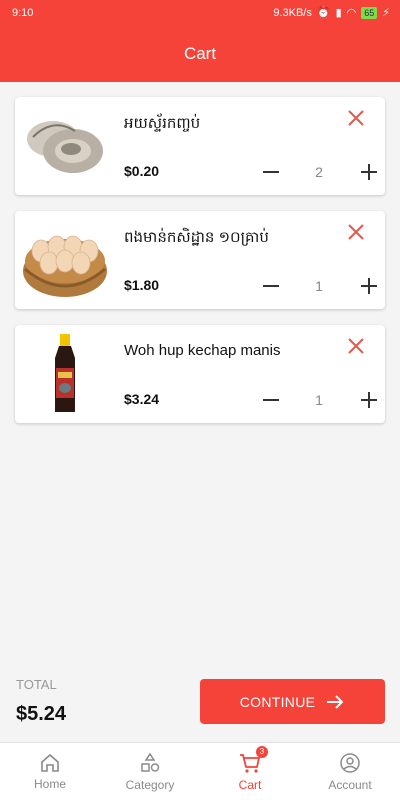 The height and width of the screenshot is (800, 400). Describe the element at coordinates (150, 762) in the screenshot. I see `category-icon` at that location.